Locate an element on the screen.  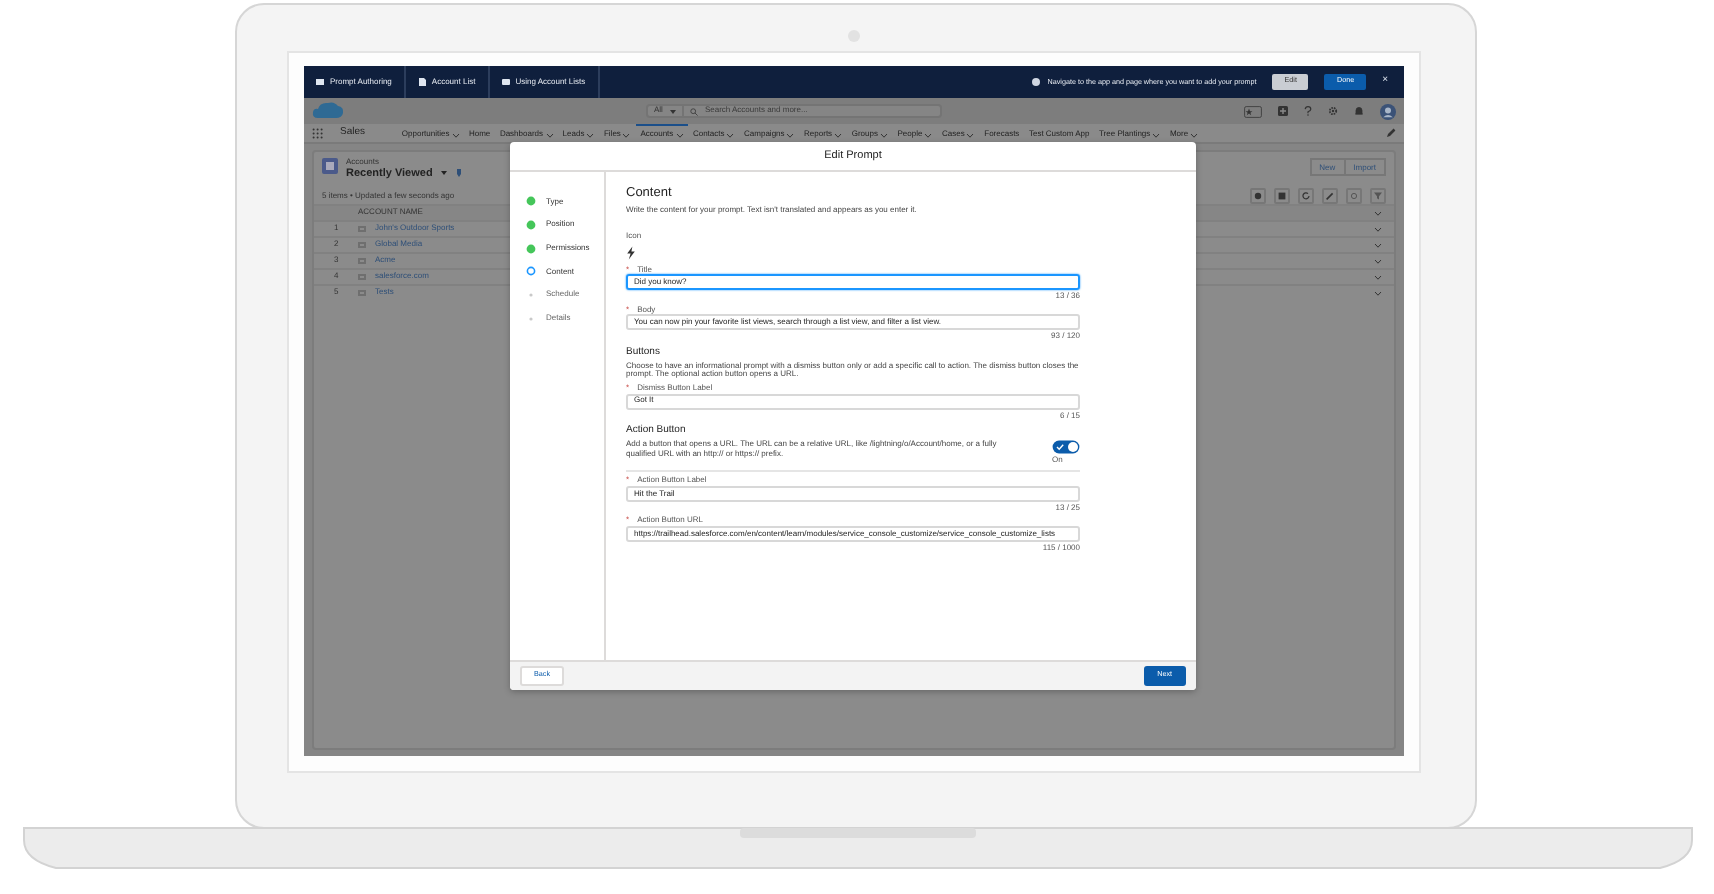
favorites-icon is located at coordinates (1253, 111).